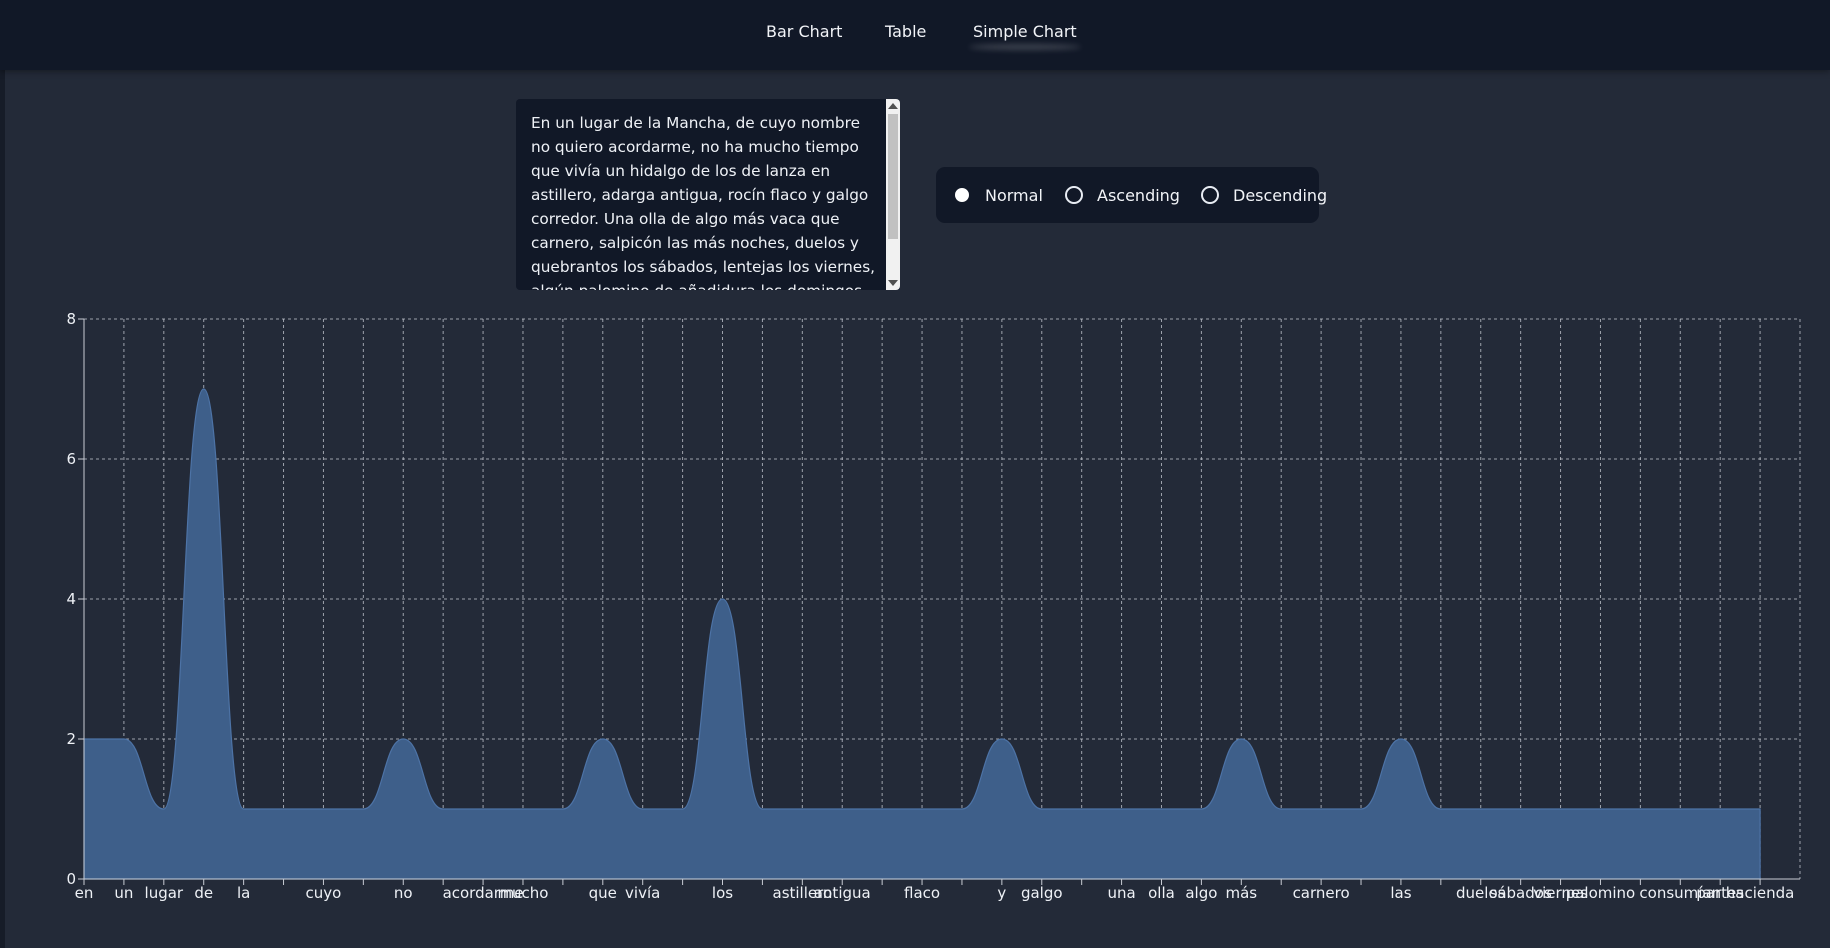  I want to click on textarea-scrollbar, so click(893, 194).